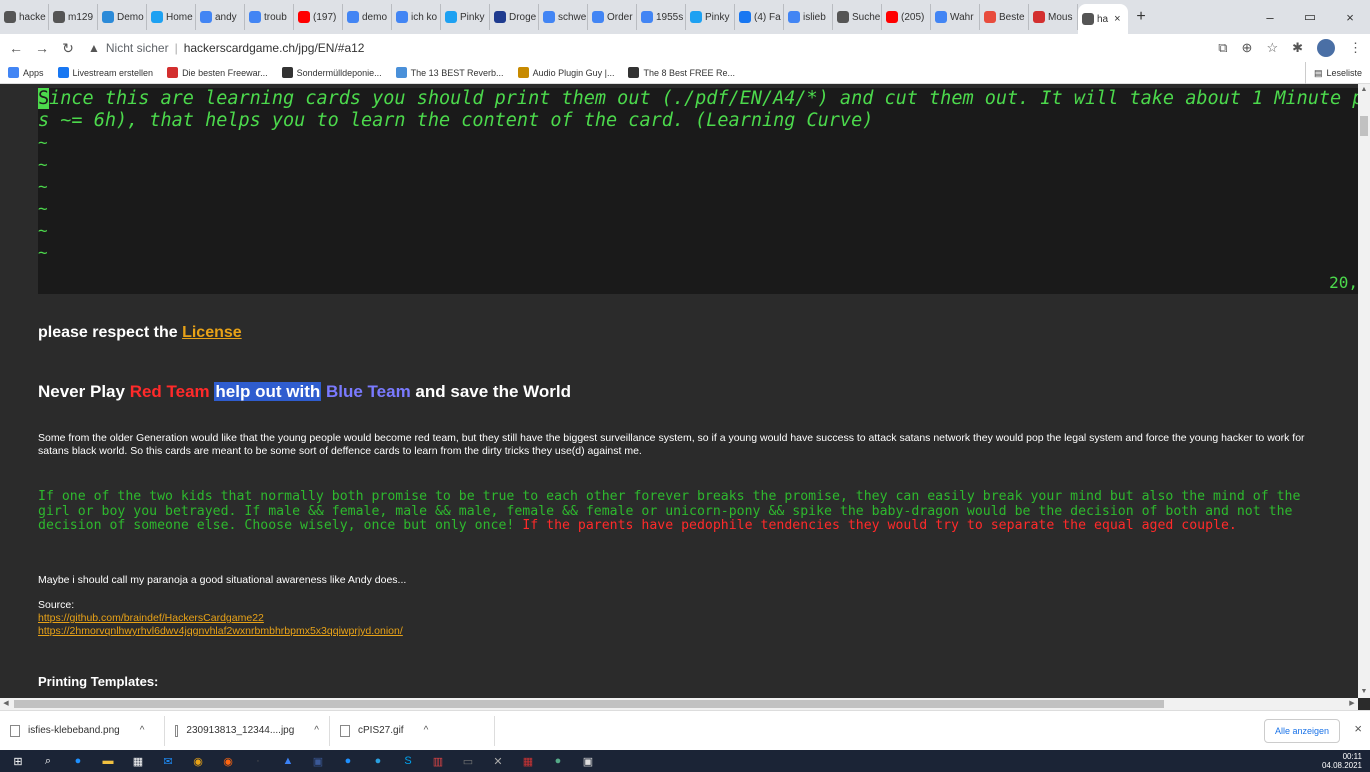 The width and height of the screenshot is (1370, 772). I want to click on close-downloads-bar-button: ×, so click(1358, 728).